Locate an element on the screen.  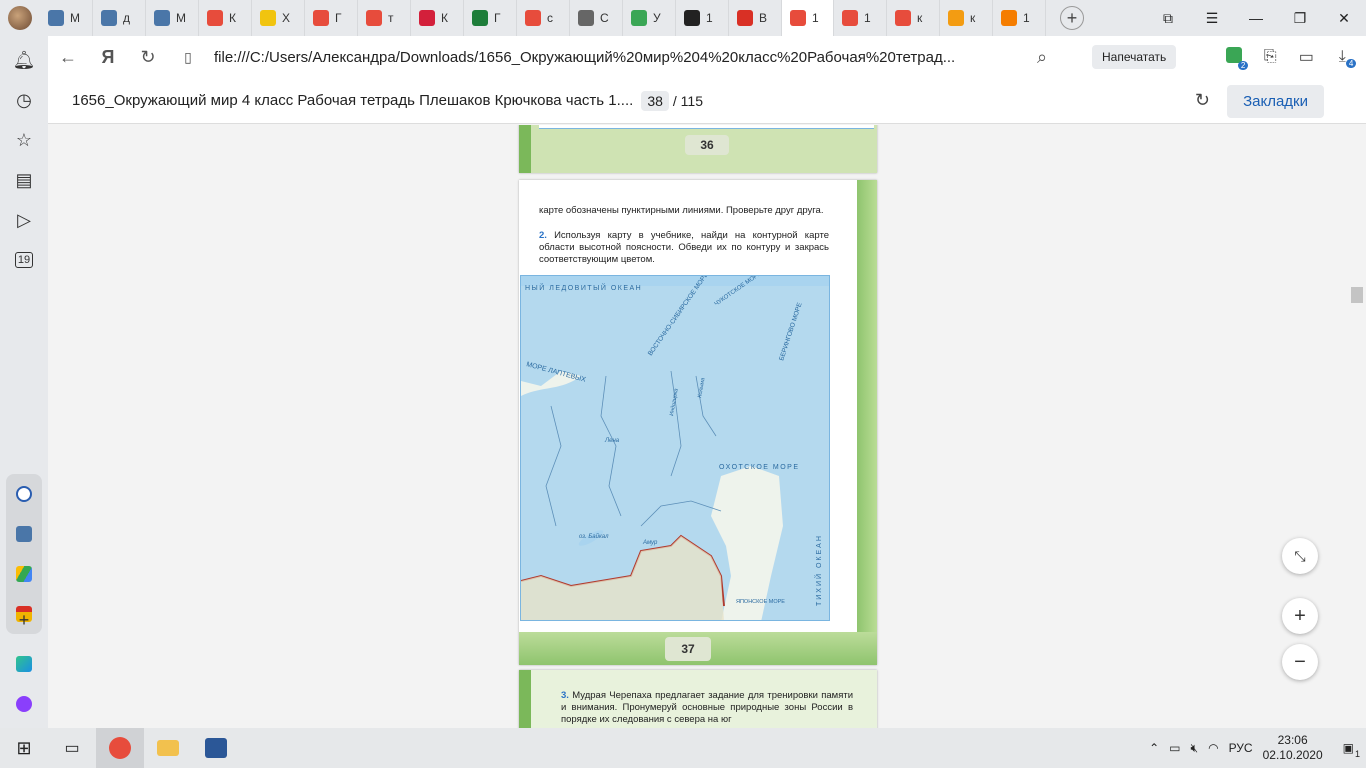
send-icon is located at coordinates (24, 664).